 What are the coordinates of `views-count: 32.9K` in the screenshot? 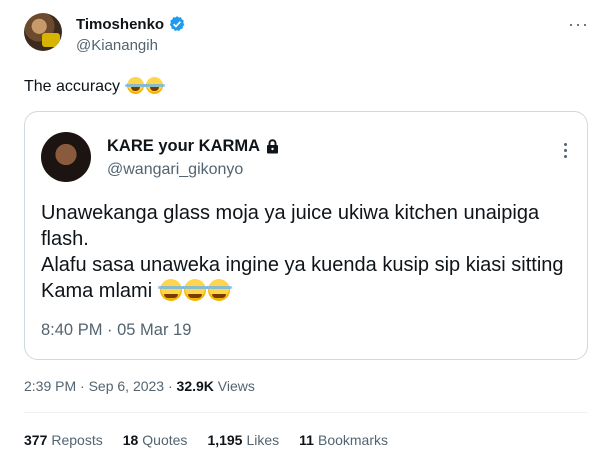 It's located at (195, 386).